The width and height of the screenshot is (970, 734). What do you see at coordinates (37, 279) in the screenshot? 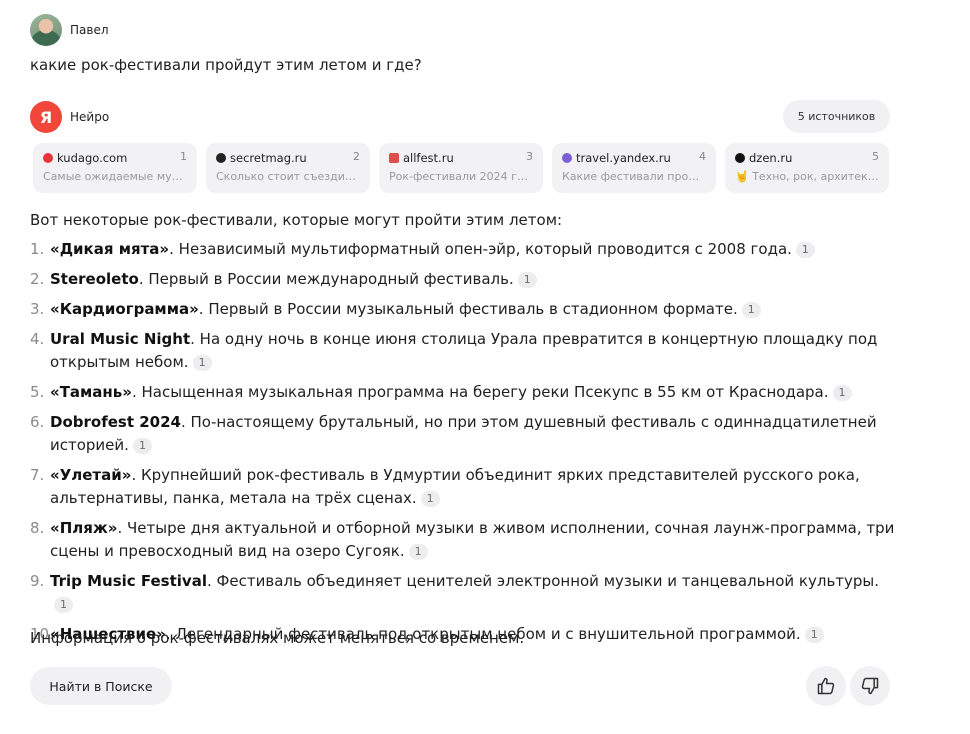
I see `item-number: 2.` at bounding box center [37, 279].